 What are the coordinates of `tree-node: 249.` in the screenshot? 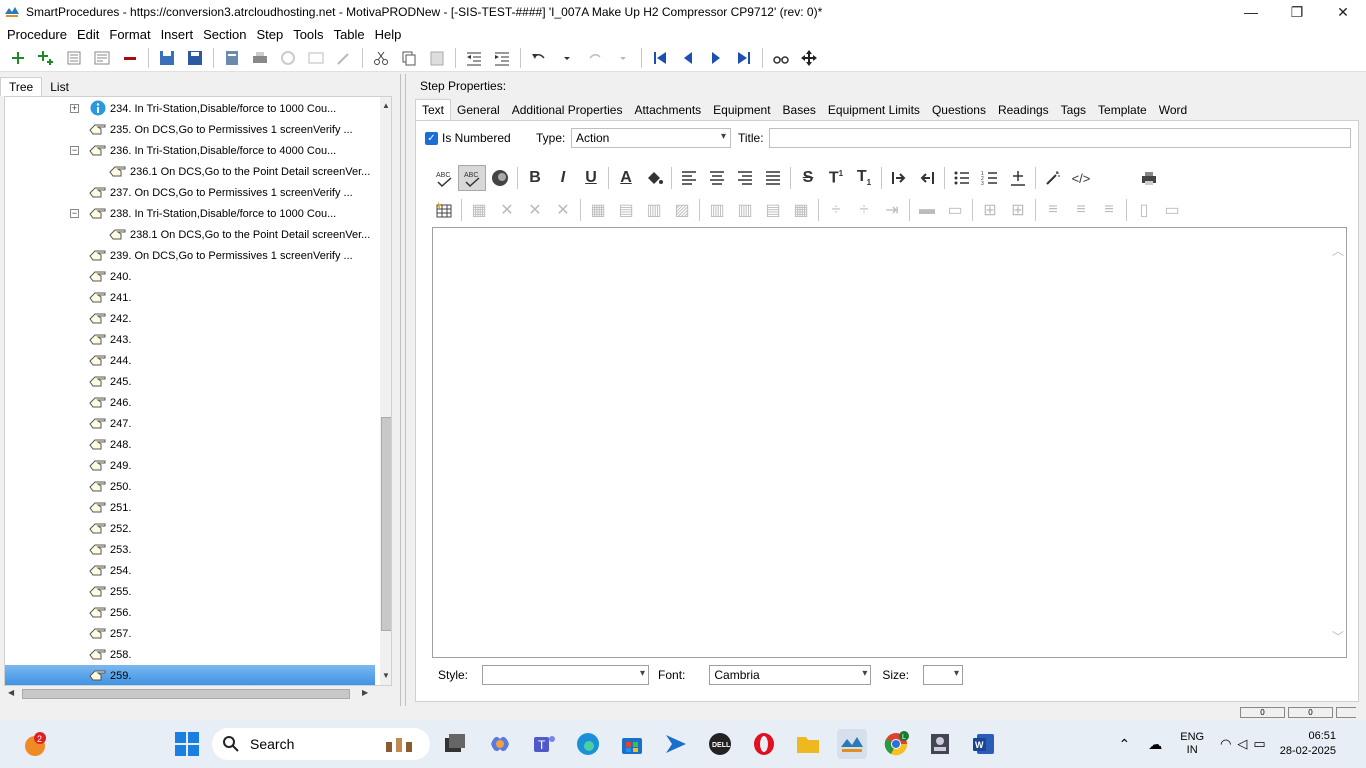 It's located at (190, 465).